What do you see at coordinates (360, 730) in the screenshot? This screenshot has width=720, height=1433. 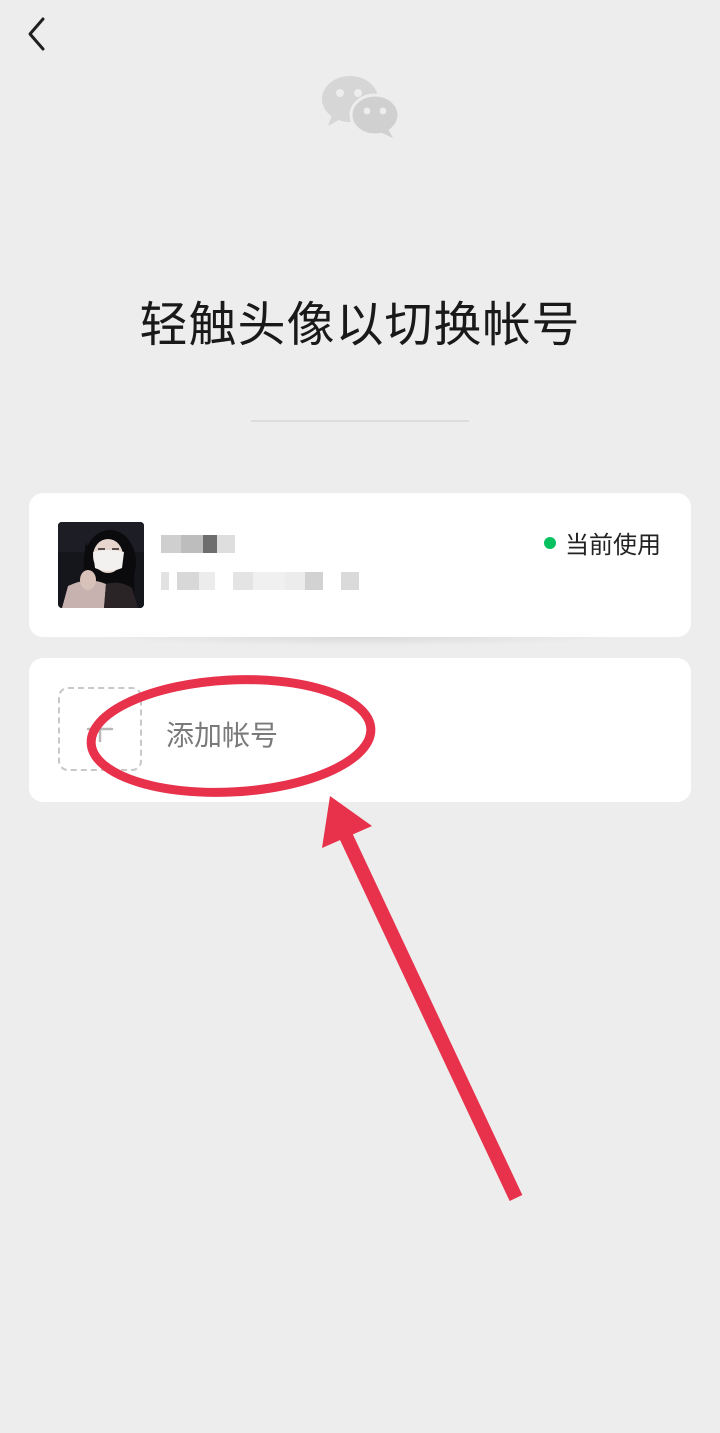 I see `add-account-card: 添加帐号` at bounding box center [360, 730].